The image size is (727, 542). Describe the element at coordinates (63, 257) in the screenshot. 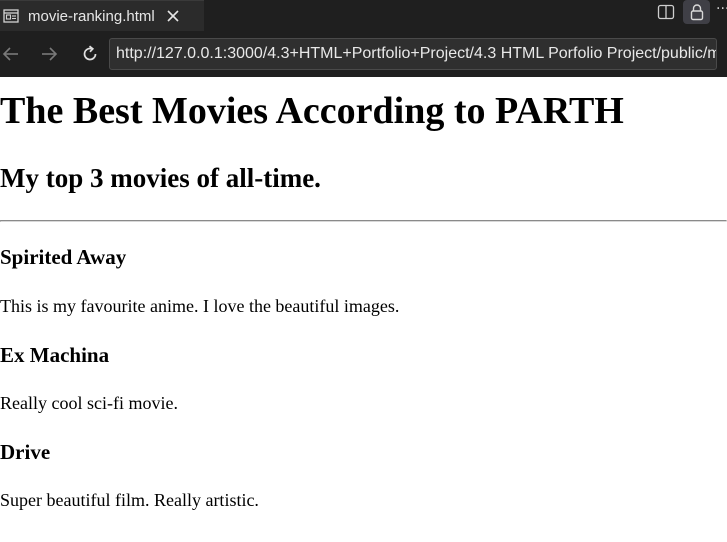

I see `movie-title: Spirited Away` at that location.